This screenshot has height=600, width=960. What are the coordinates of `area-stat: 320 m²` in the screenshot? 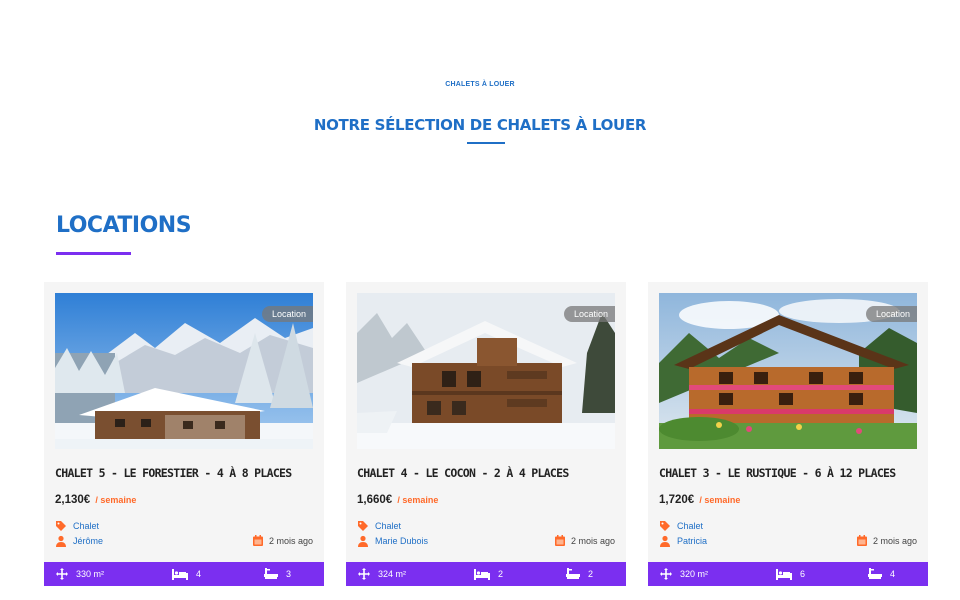 It's located at (684, 574).